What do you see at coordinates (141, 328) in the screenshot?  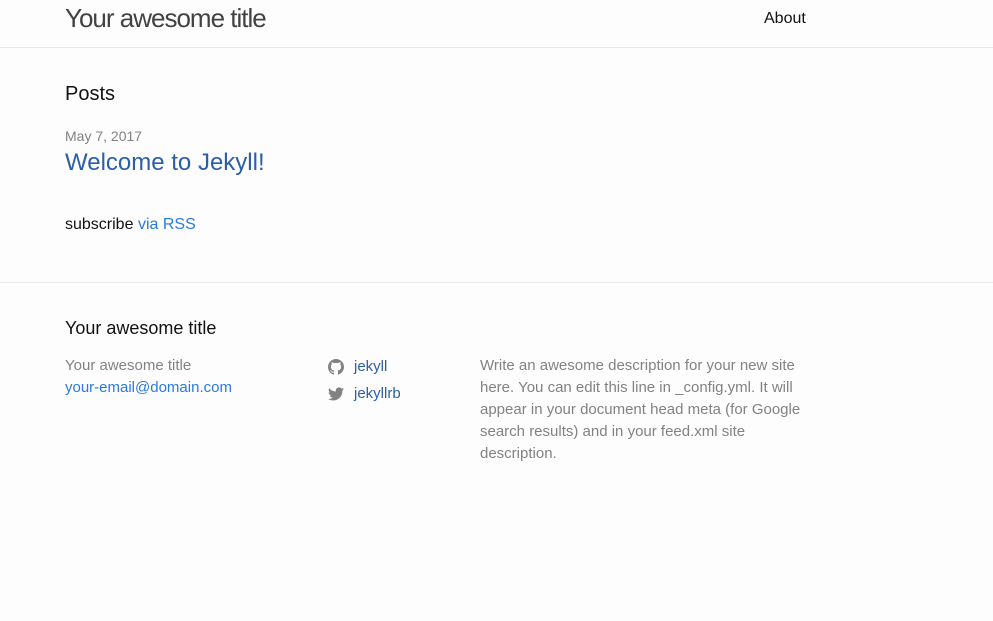 I see `footer-heading: Your awesome title` at bounding box center [141, 328].